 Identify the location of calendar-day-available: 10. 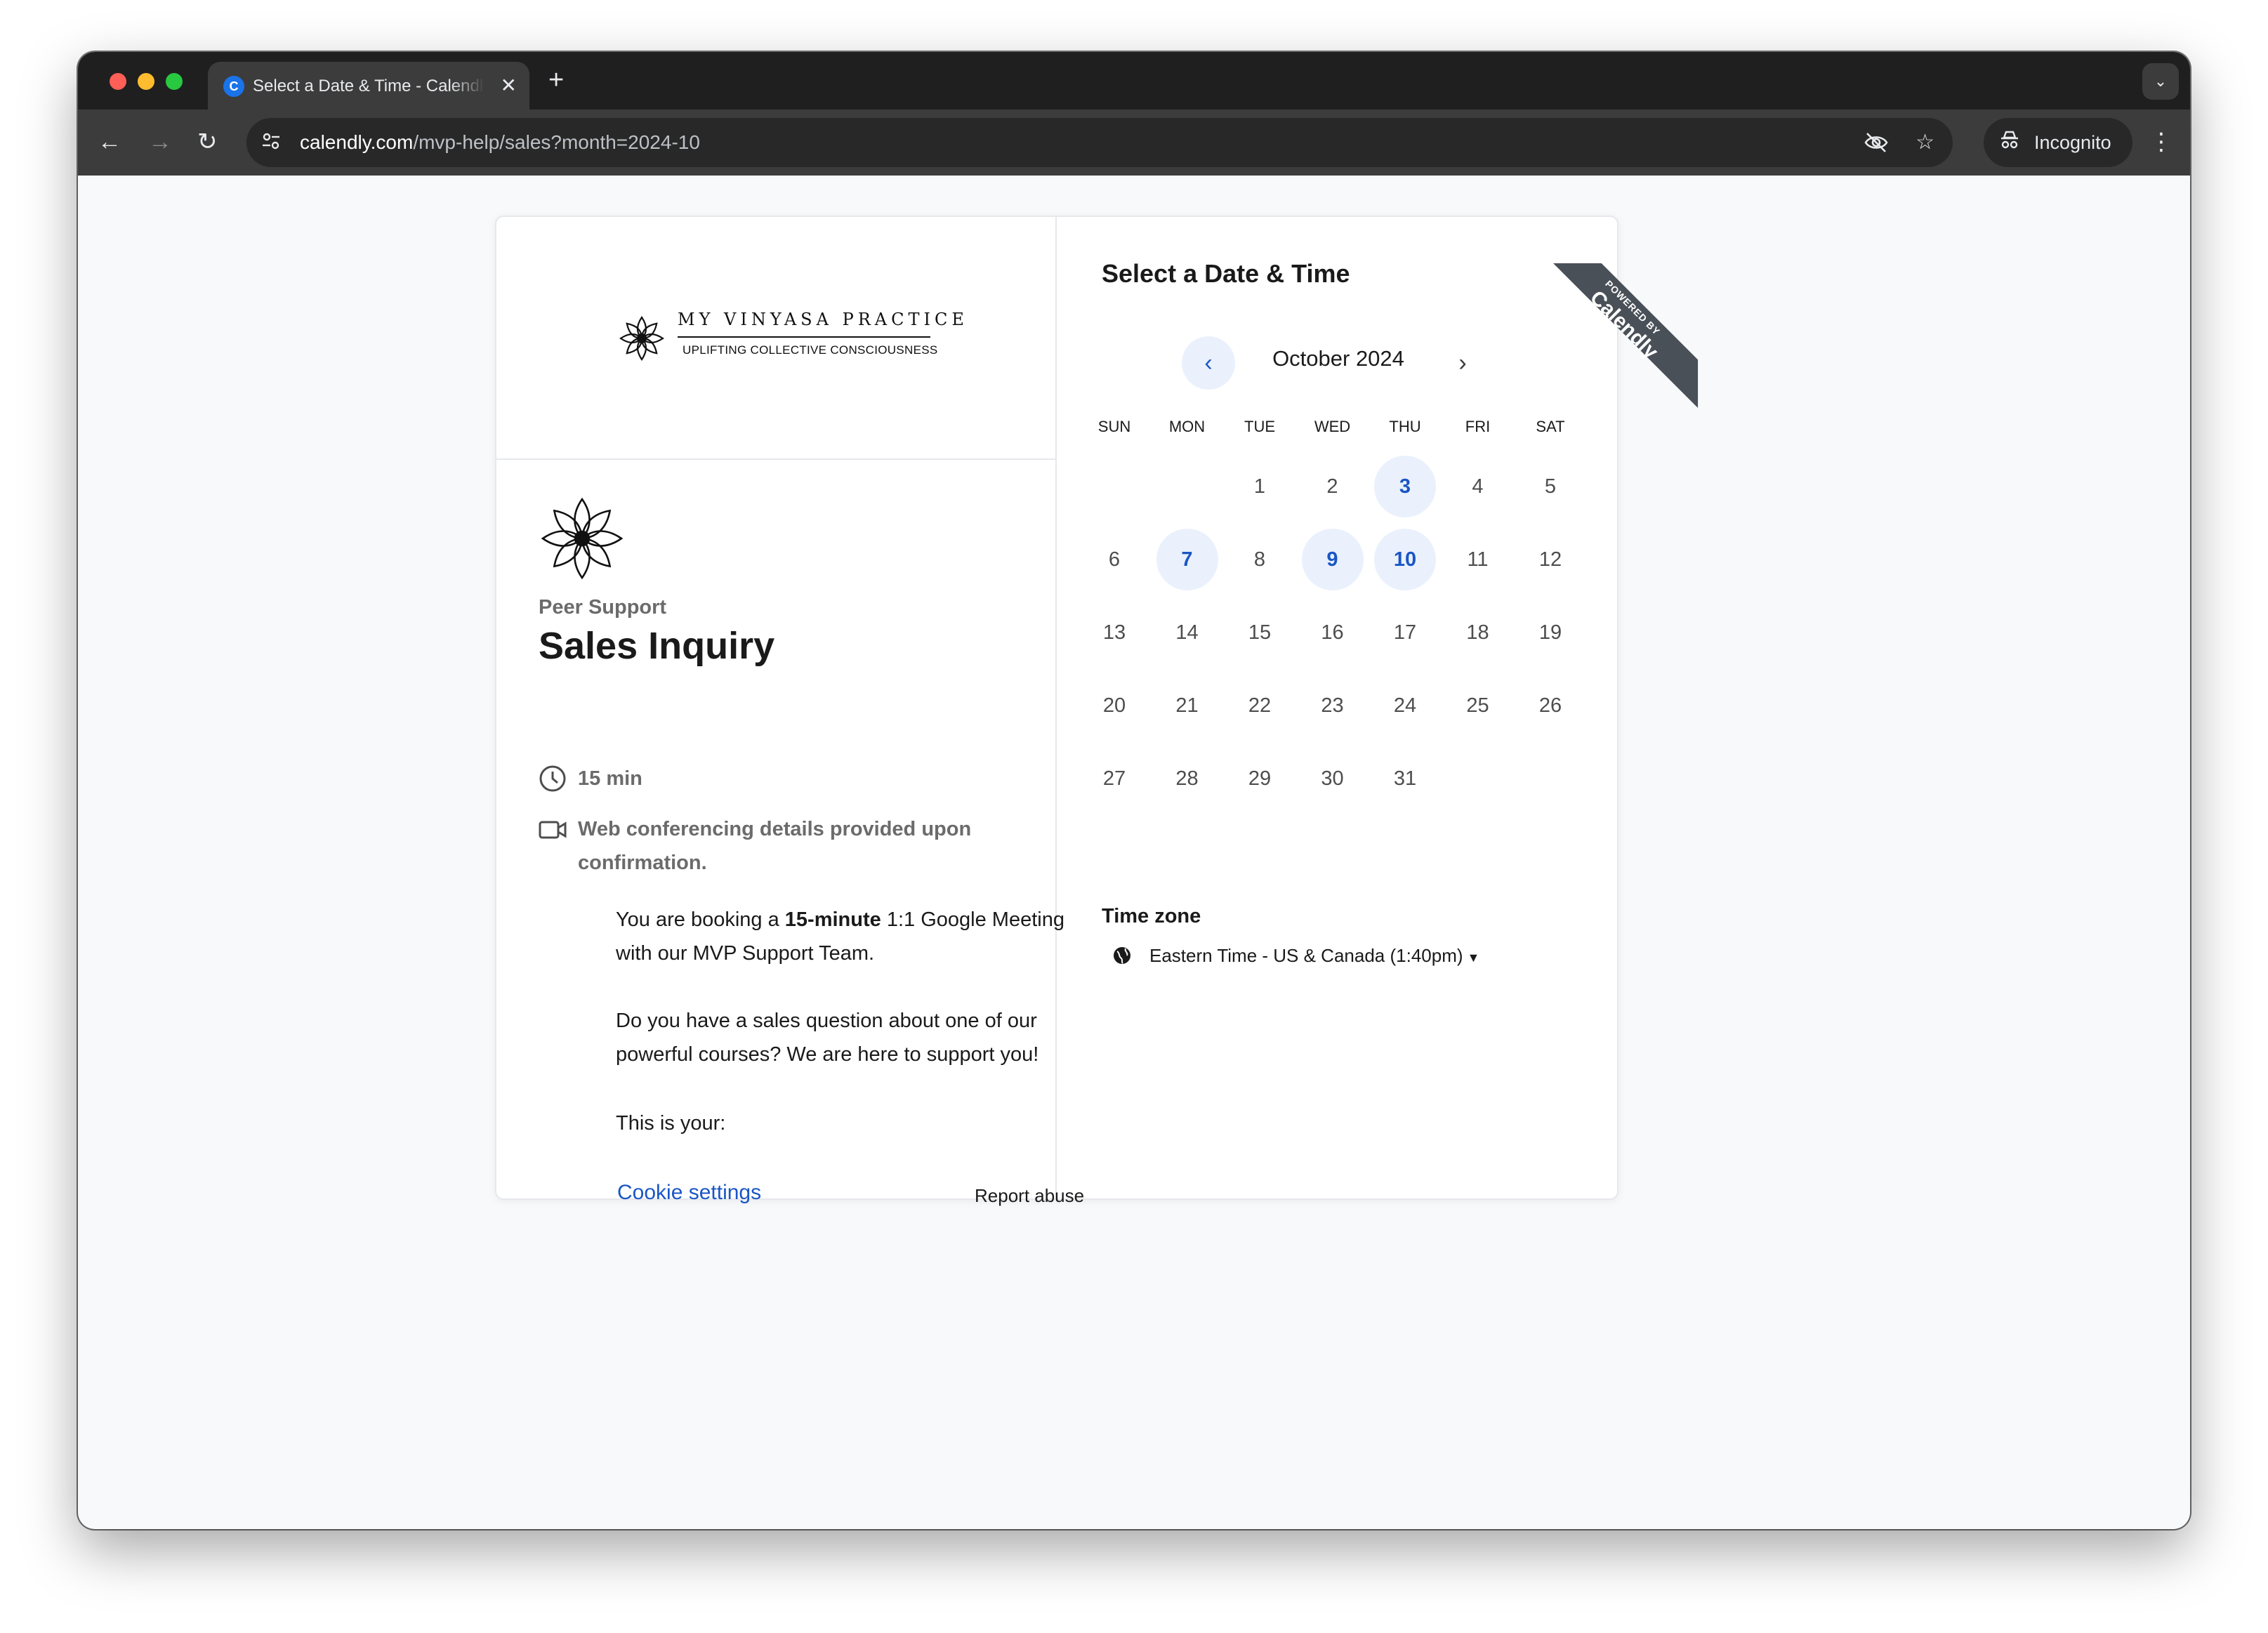
(1405, 559).